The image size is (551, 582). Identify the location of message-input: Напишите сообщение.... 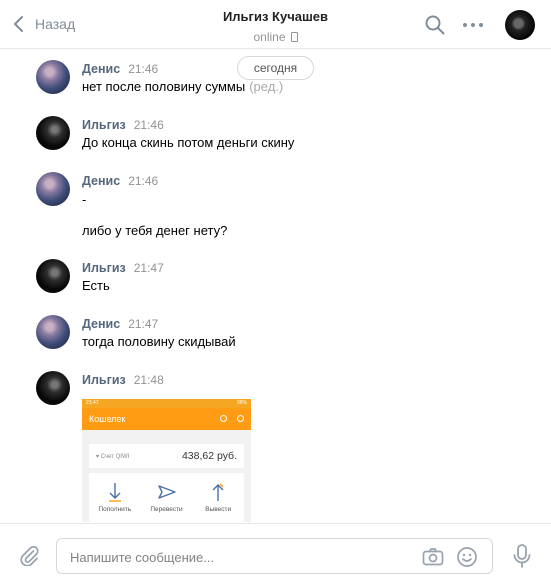
(274, 556).